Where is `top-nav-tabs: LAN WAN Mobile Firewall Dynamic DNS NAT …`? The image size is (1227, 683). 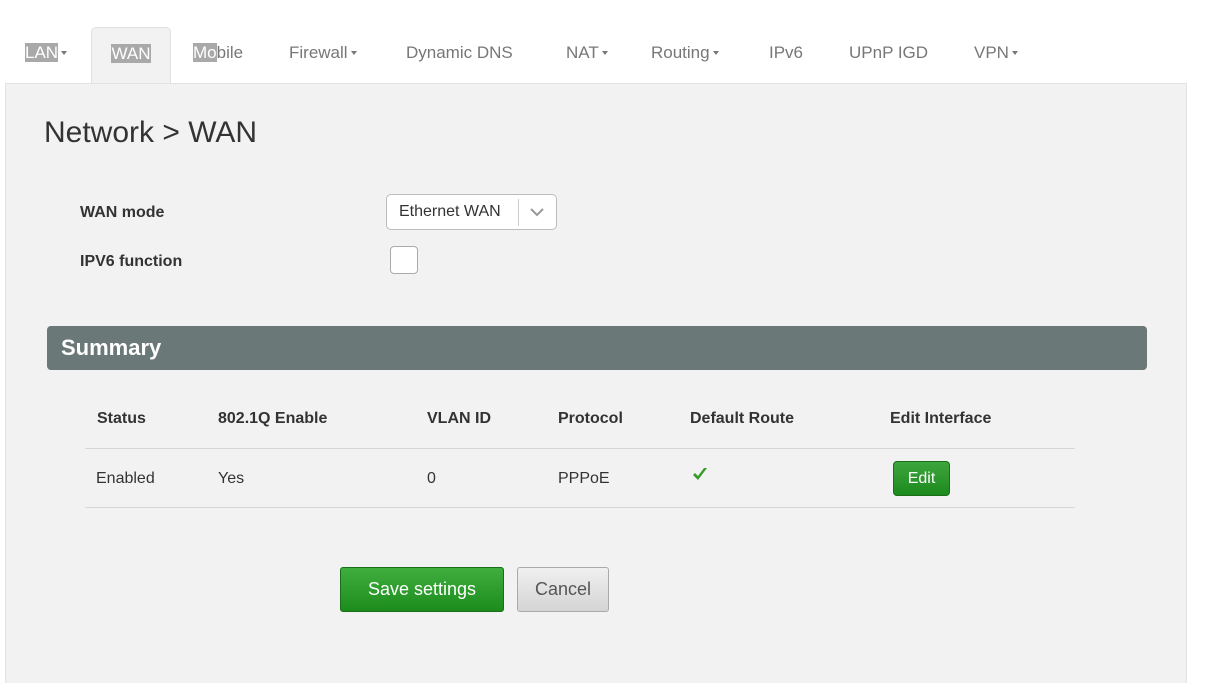
top-nav-tabs: LAN WAN Mobile Firewall Dynamic DNS NAT … is located at coordinates (613, 42).